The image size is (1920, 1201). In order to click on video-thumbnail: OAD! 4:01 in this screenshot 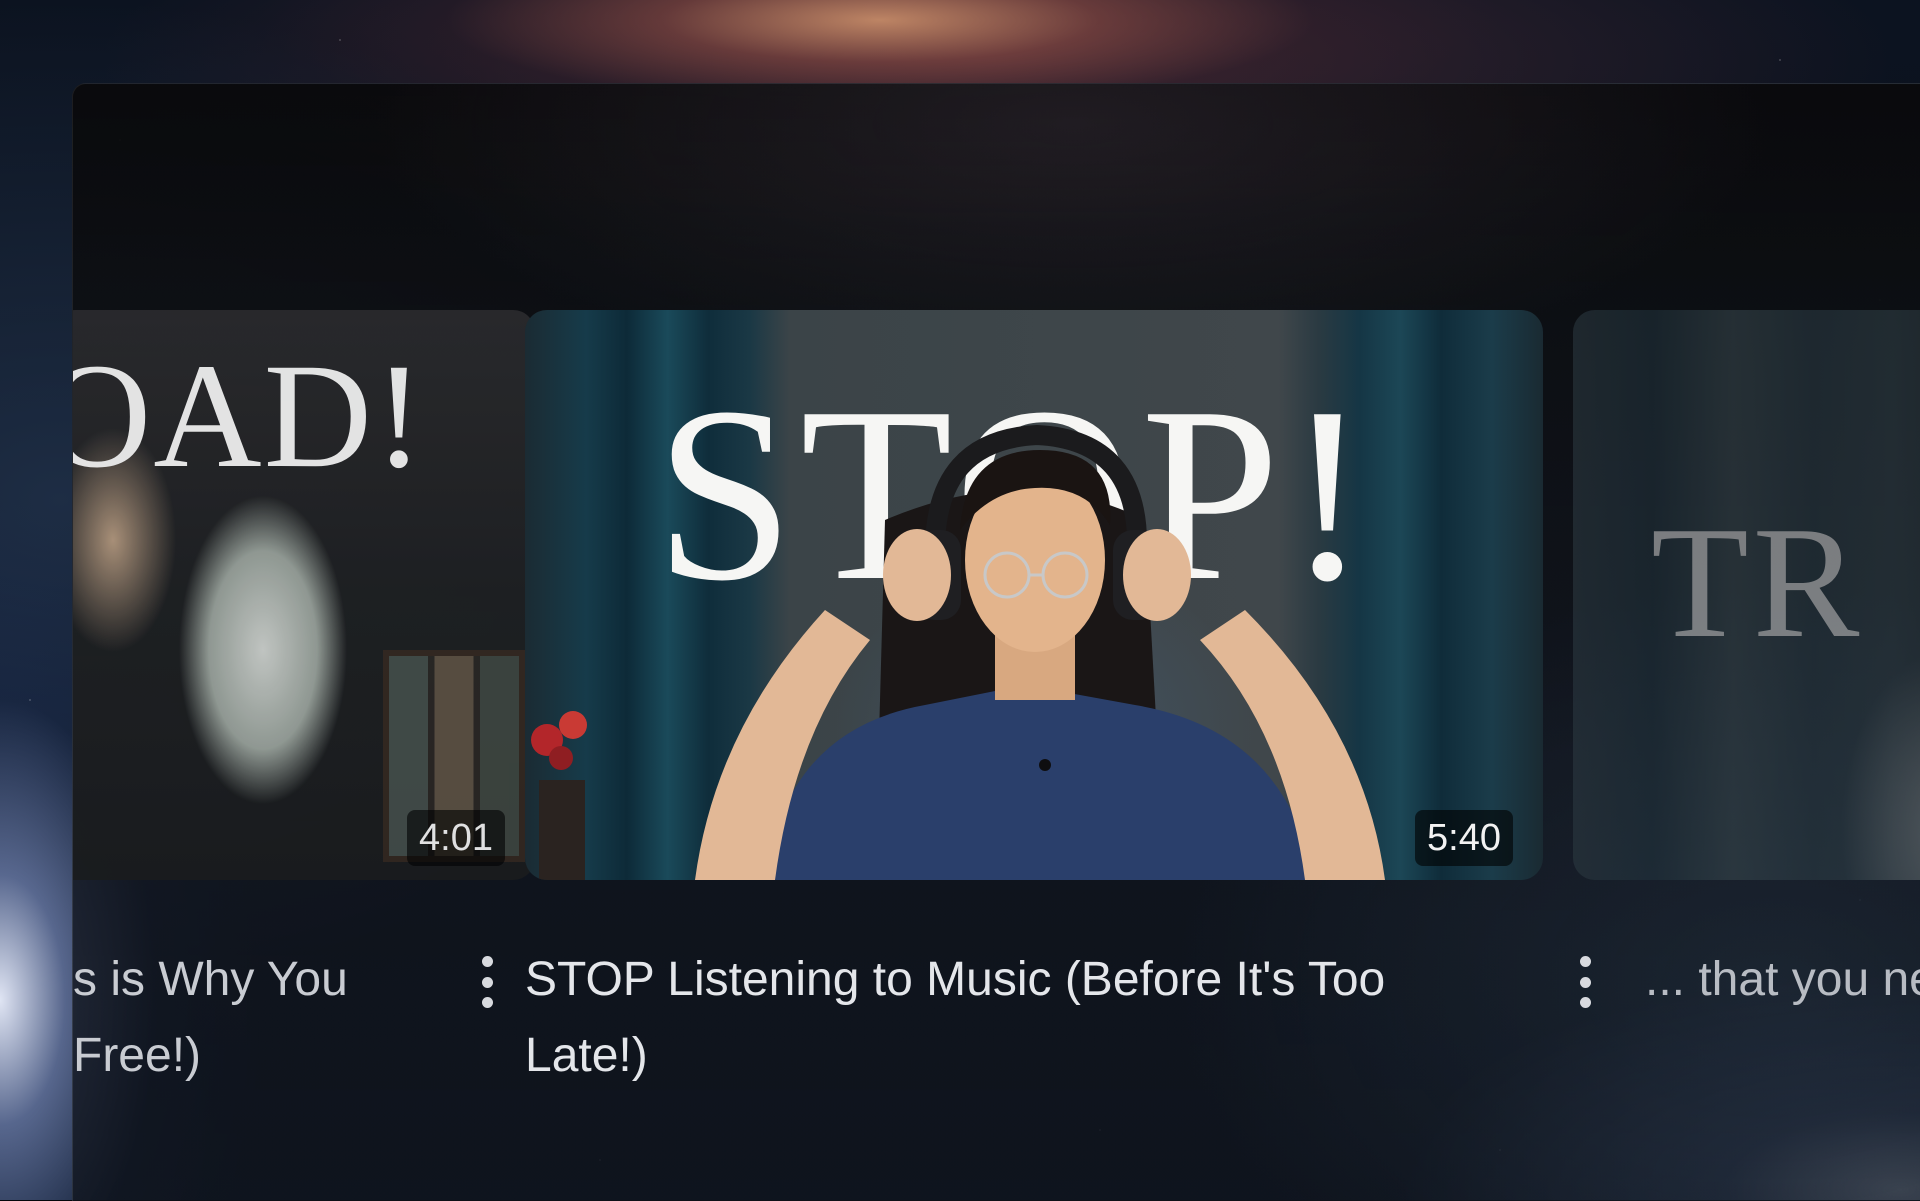, I will do `click(303, 595)`.